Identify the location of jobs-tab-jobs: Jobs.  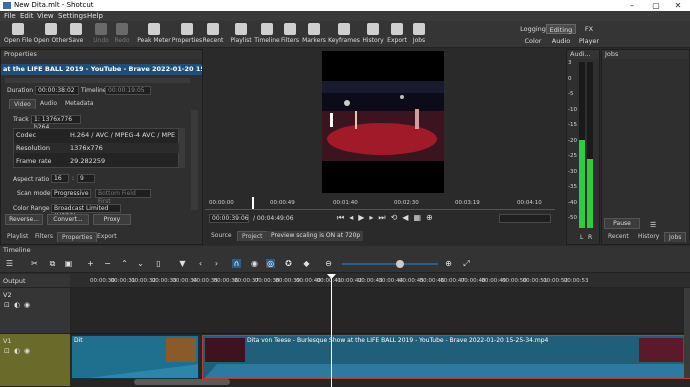
(675, 237).